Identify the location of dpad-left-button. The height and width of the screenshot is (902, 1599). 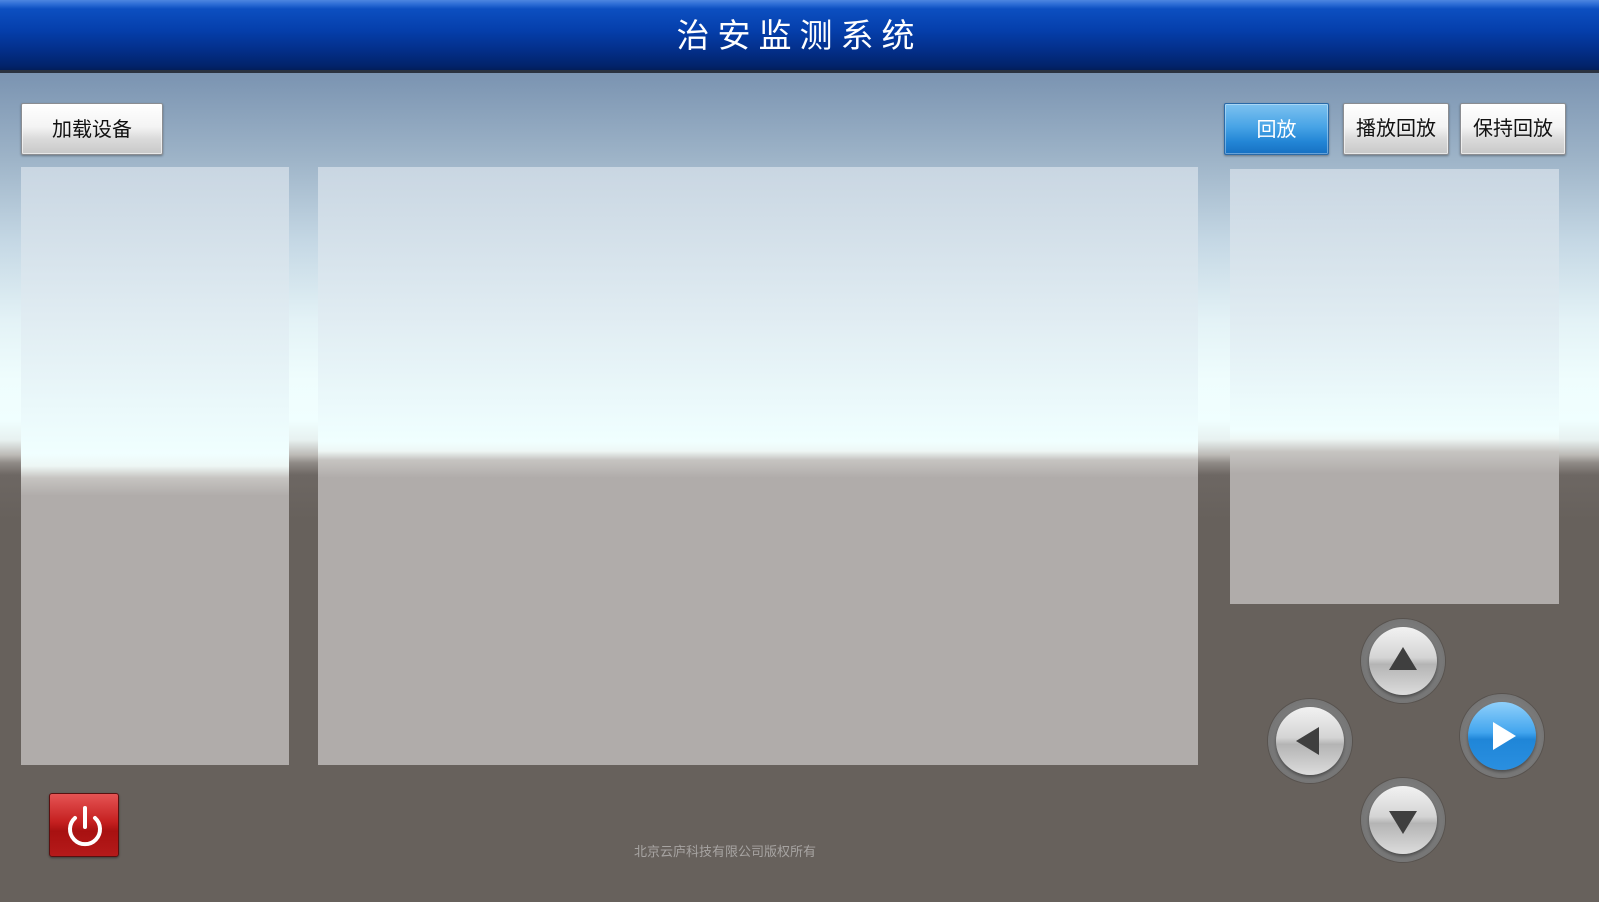
(1310, 741).